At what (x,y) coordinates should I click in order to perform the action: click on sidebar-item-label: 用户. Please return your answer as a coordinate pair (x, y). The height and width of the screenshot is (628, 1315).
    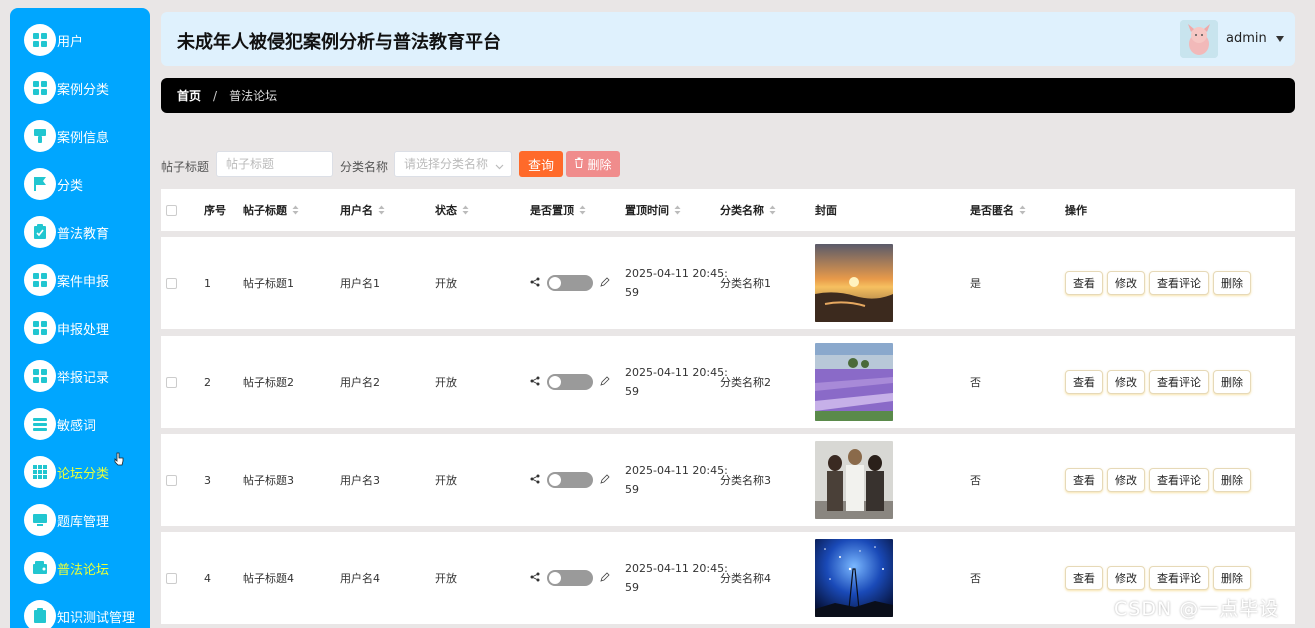
    Looking at the image, I should click on (70, 42).